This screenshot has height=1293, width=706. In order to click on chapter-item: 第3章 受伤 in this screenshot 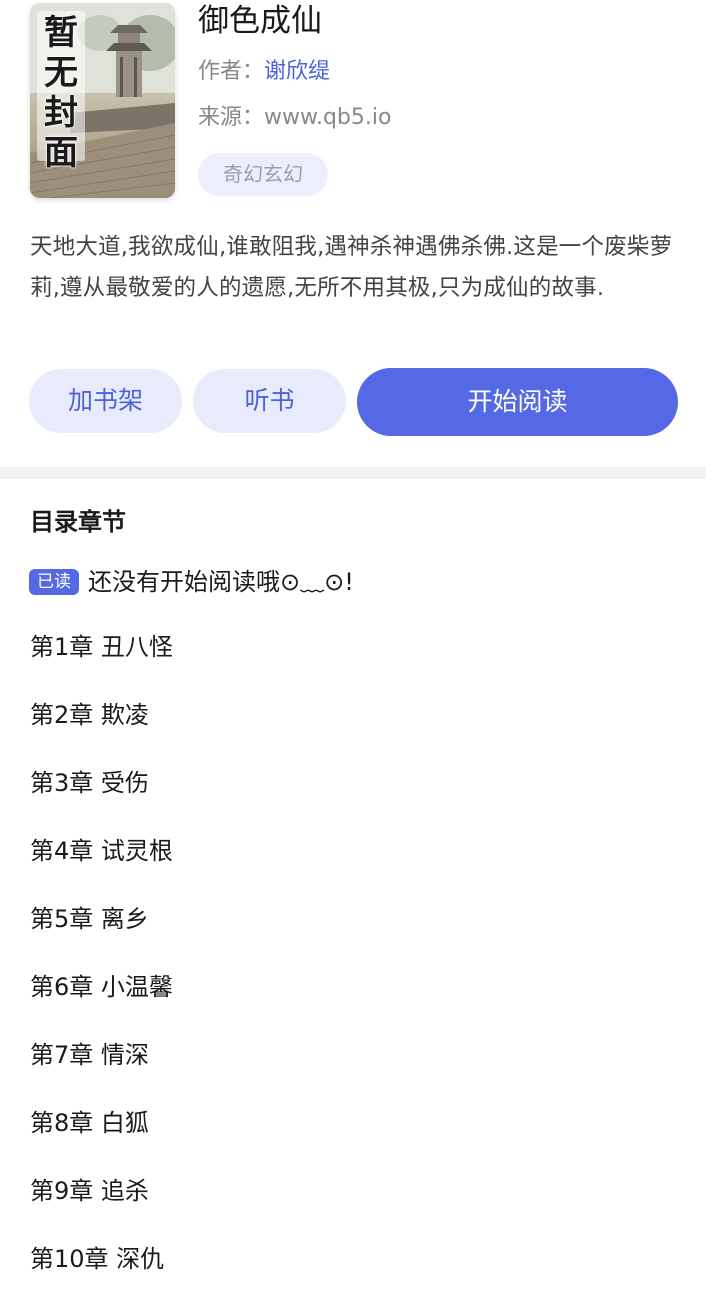, I will do `click(353, 783)`.